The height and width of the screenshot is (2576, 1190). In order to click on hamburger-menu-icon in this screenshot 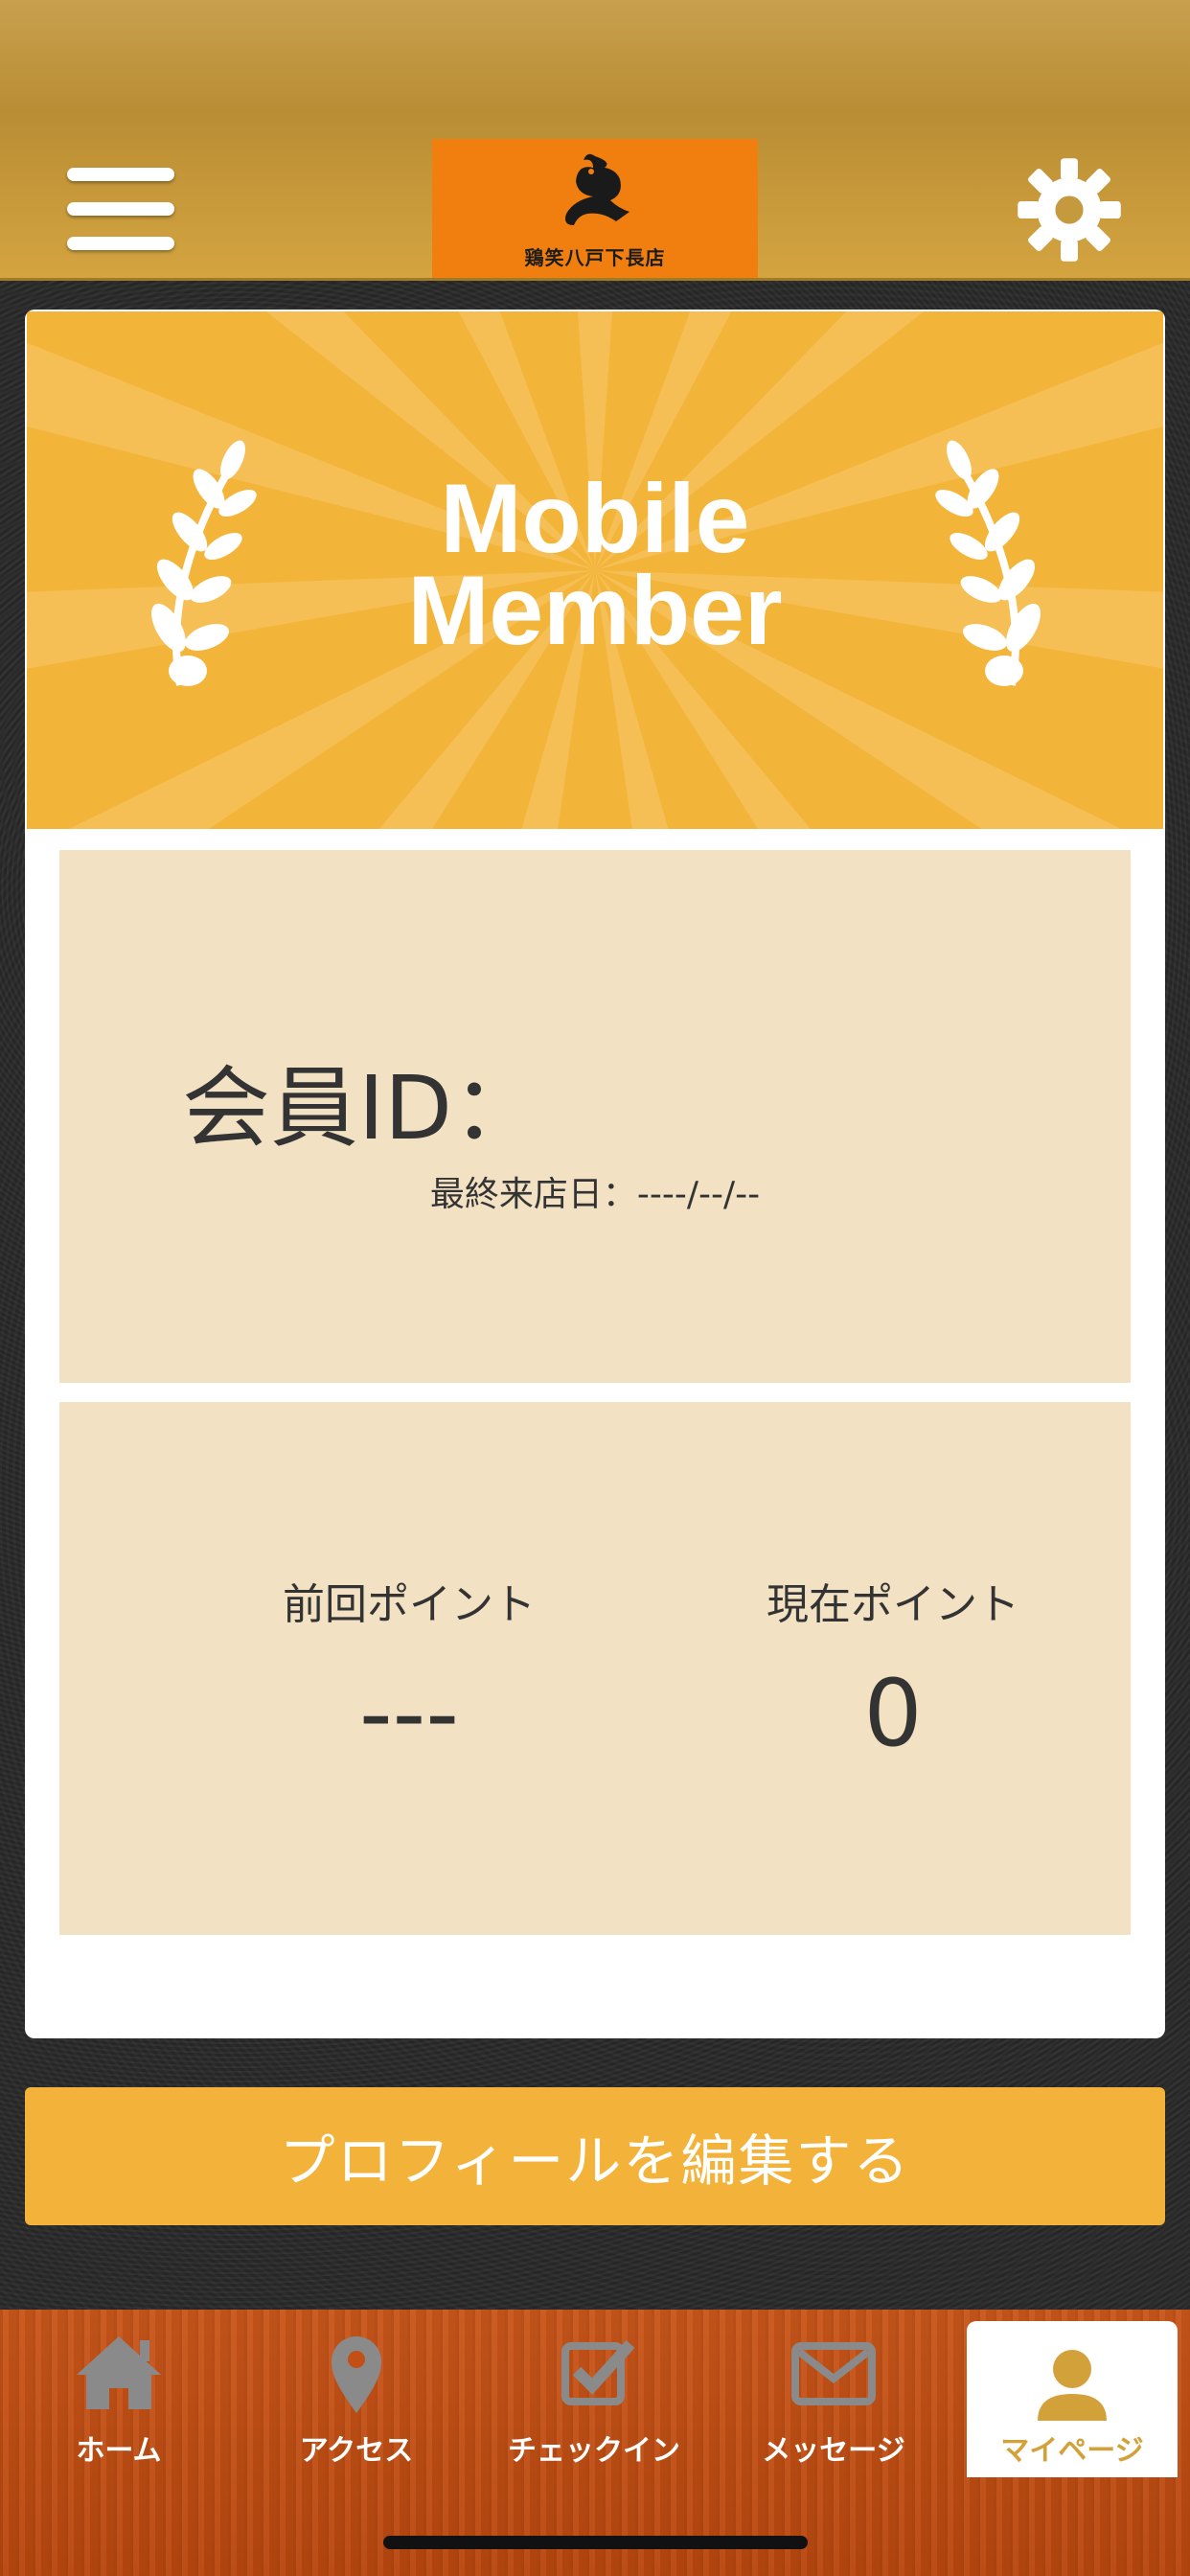, I will do `click(121, 212)`.